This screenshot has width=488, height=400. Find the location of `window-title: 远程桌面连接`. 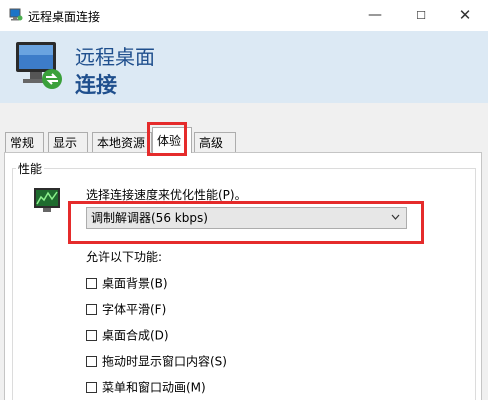

window-title: 远程桌面连接 is located at coordinates (64, 17).